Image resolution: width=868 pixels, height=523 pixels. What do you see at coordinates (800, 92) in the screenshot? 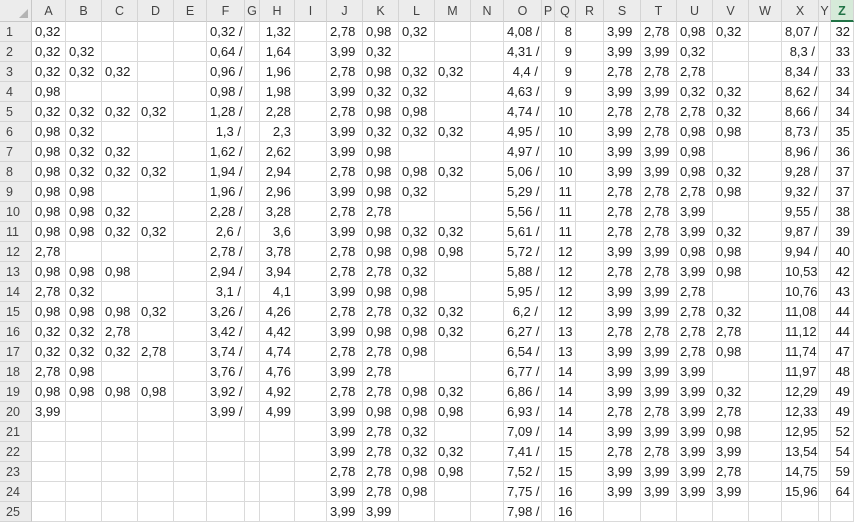
I see `cell-x4: 8,62 /` at bounding box center [800, 92].